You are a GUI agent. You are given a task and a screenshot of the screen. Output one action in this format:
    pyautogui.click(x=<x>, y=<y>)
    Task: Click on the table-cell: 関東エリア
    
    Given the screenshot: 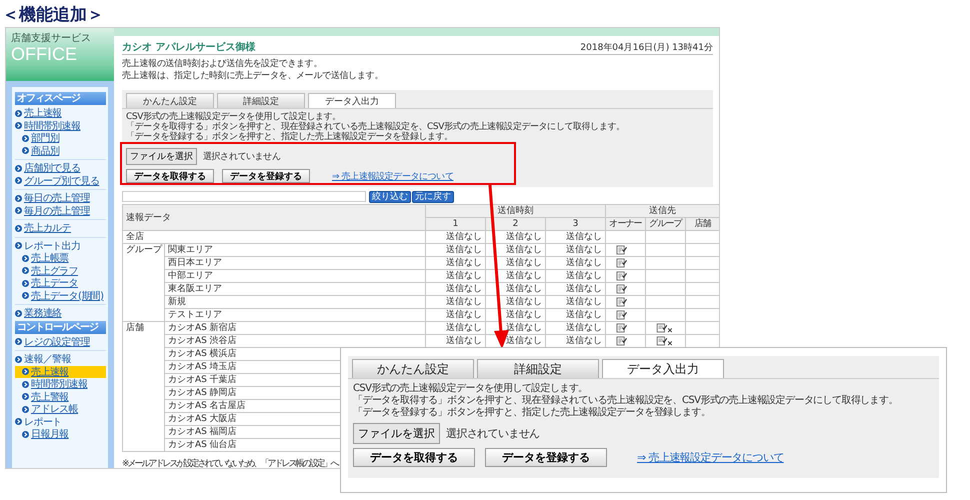 What is the action you would take?
    pyautogui.click(x=295, y=250)
    